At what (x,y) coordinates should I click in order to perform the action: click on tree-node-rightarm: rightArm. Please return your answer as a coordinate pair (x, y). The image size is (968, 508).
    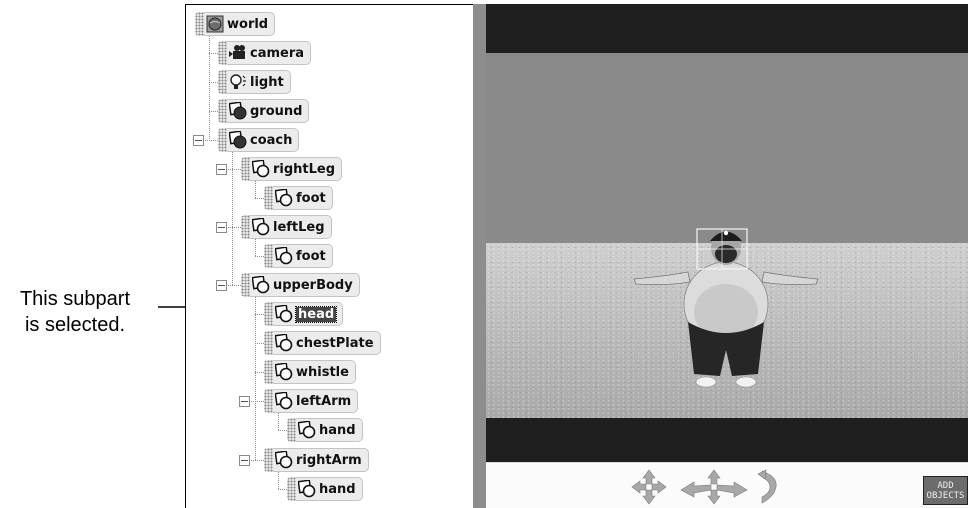
    Looking at the image, I should click on (316, 460).